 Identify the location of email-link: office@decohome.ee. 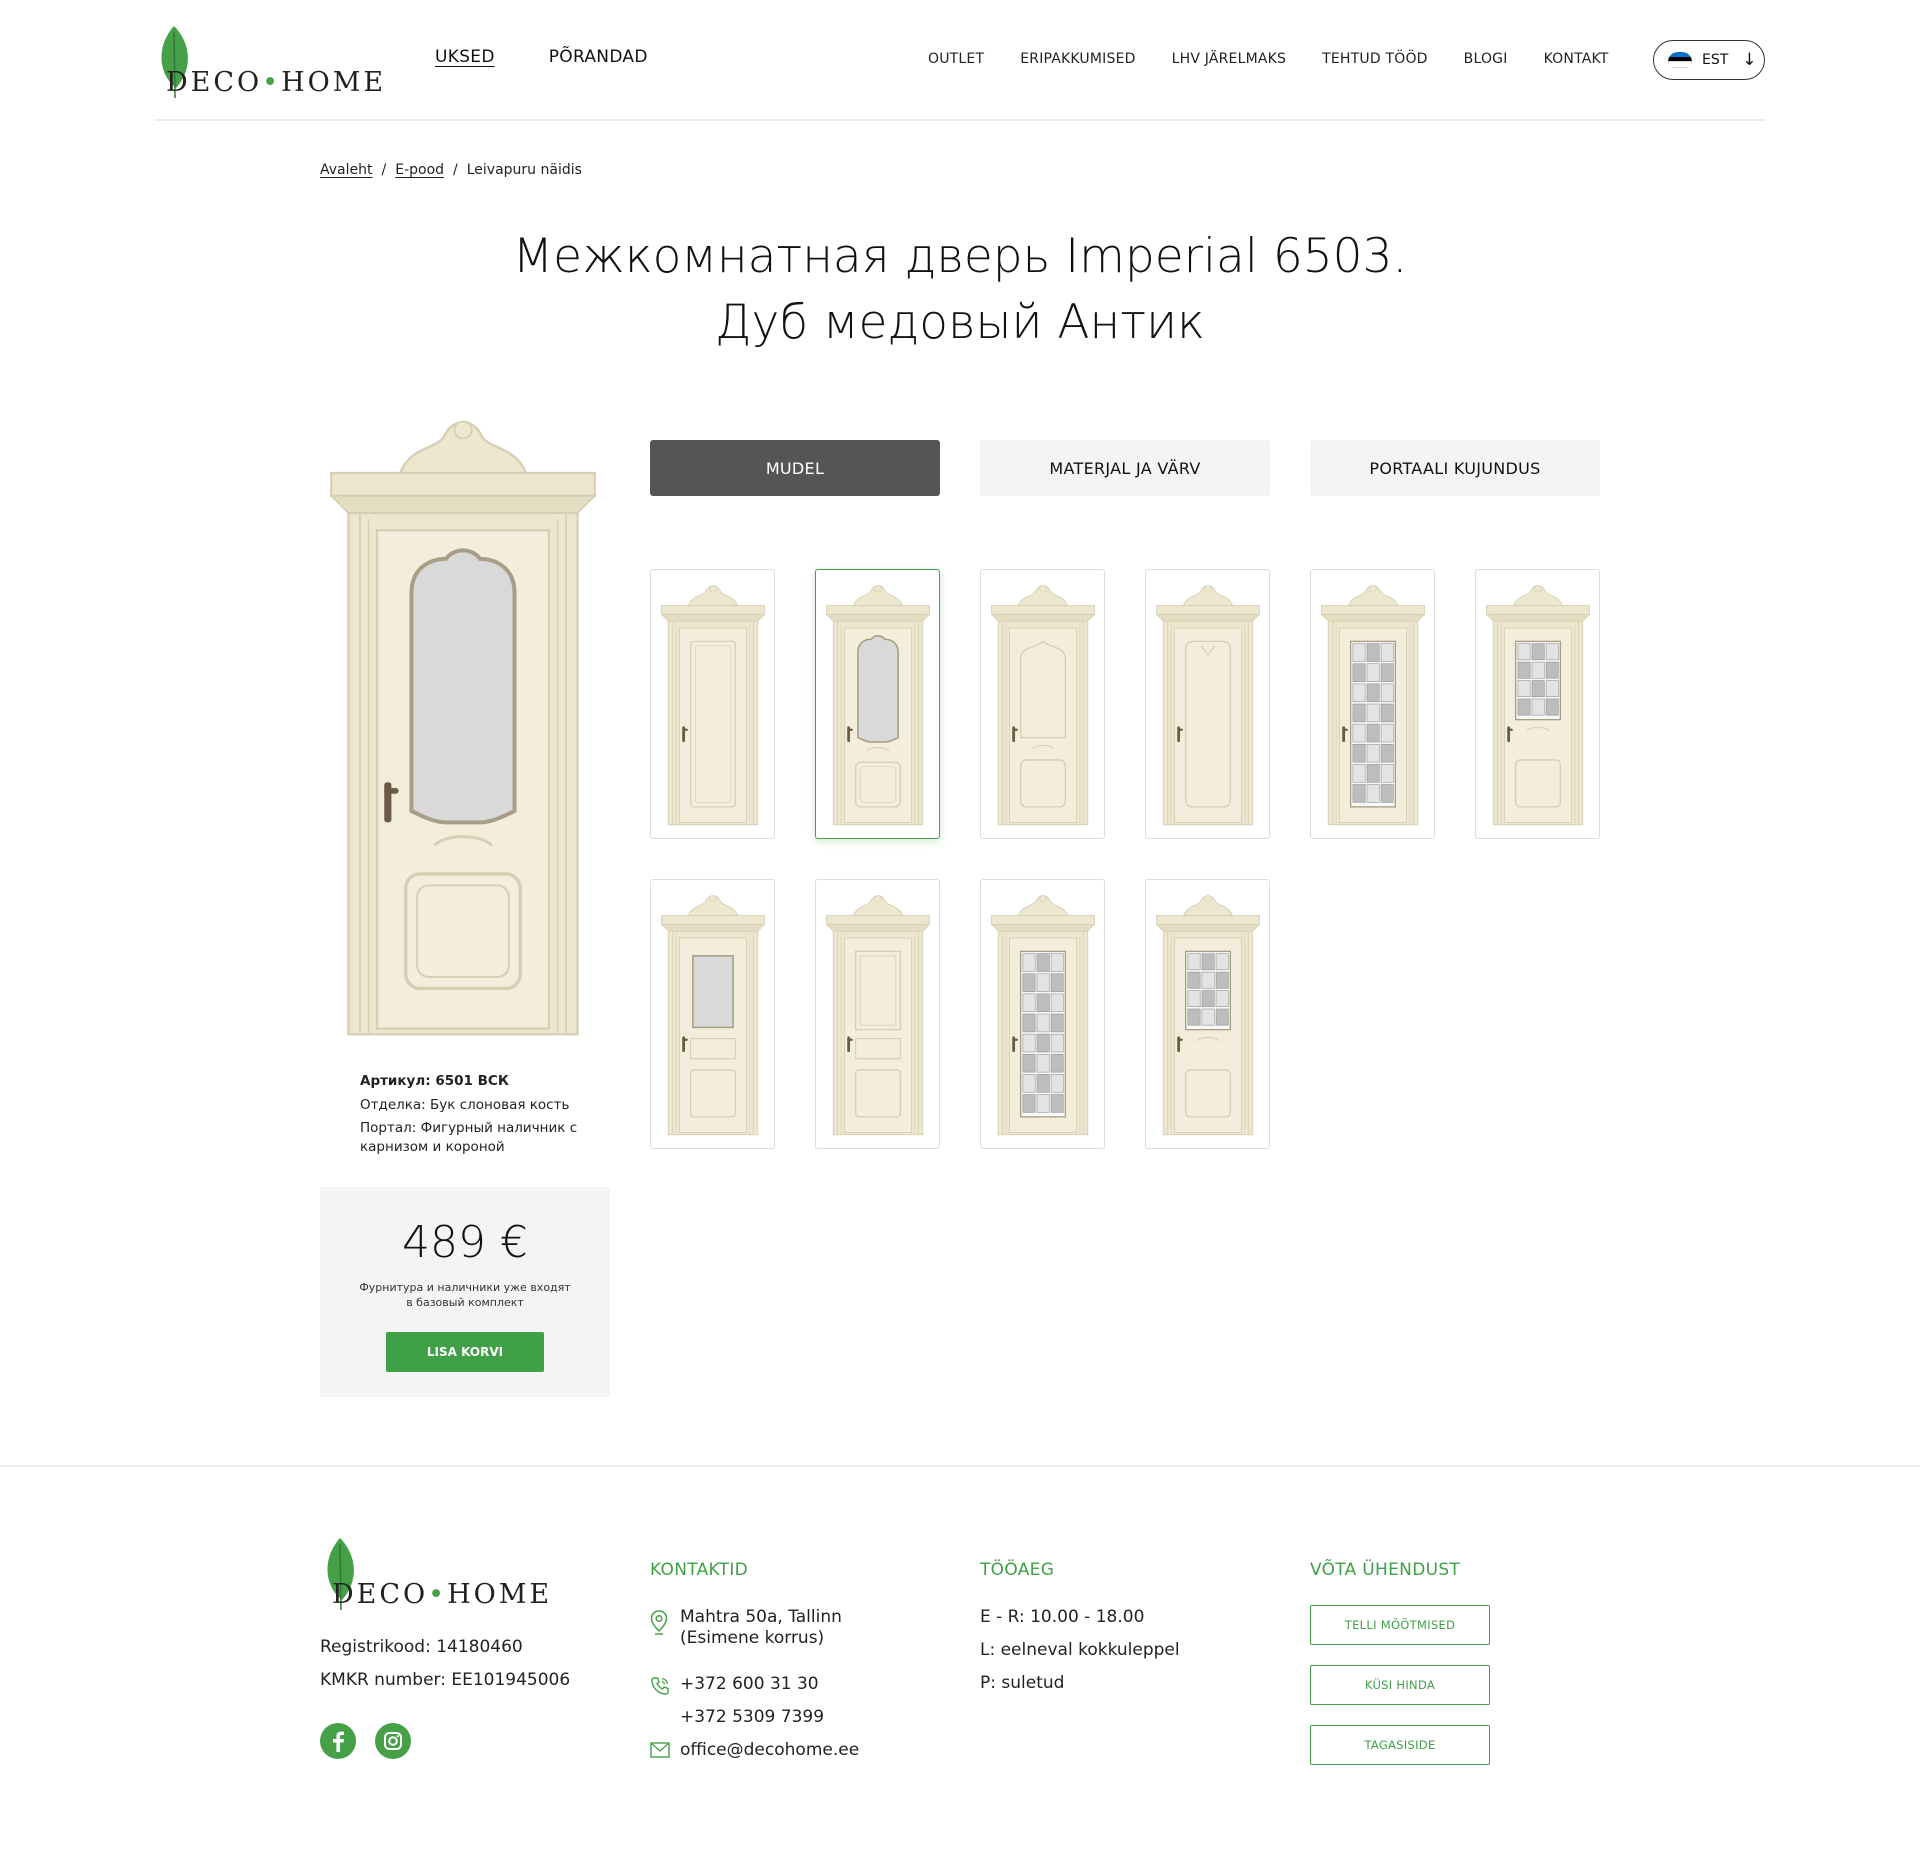
(769, 1750).